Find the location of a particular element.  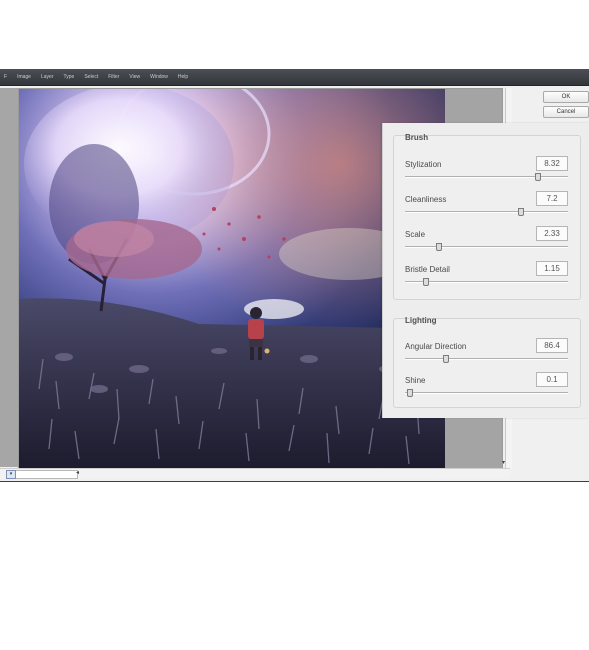

menu-item-window: Window is located at coordinates (160, 77).